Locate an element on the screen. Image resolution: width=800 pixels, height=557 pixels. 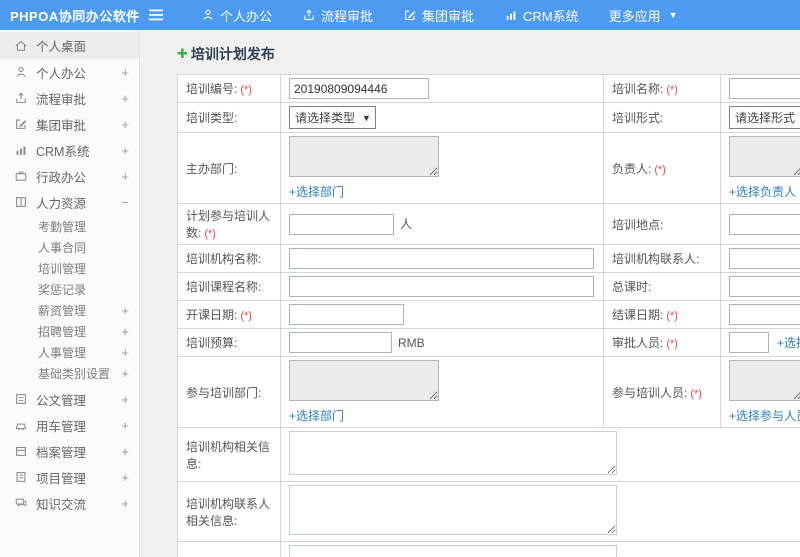
nav-crm-system: CRM系统 is located at coordinates (541, 15).